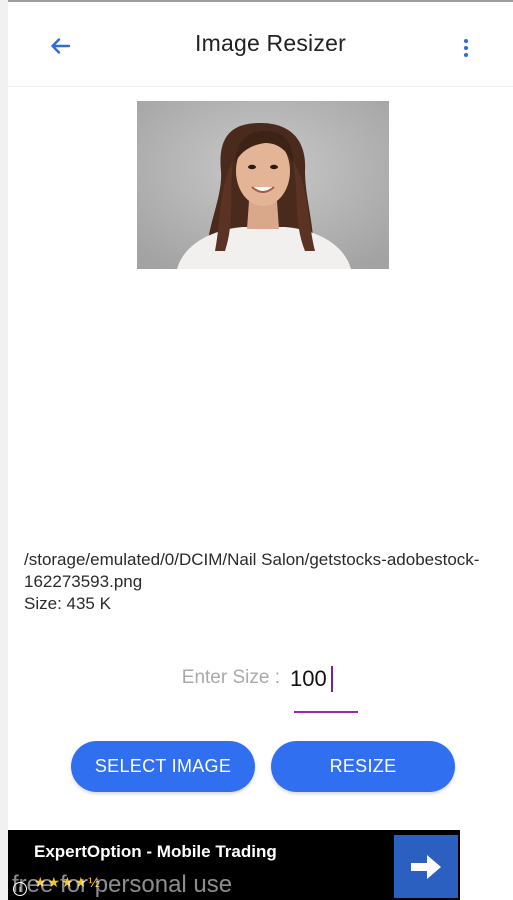 The width and height of the screenshot is (513, 900). What do you see at coordinates (4, 450) in the screenshot?
I see `side-edge` at bounding box center [4, 450].